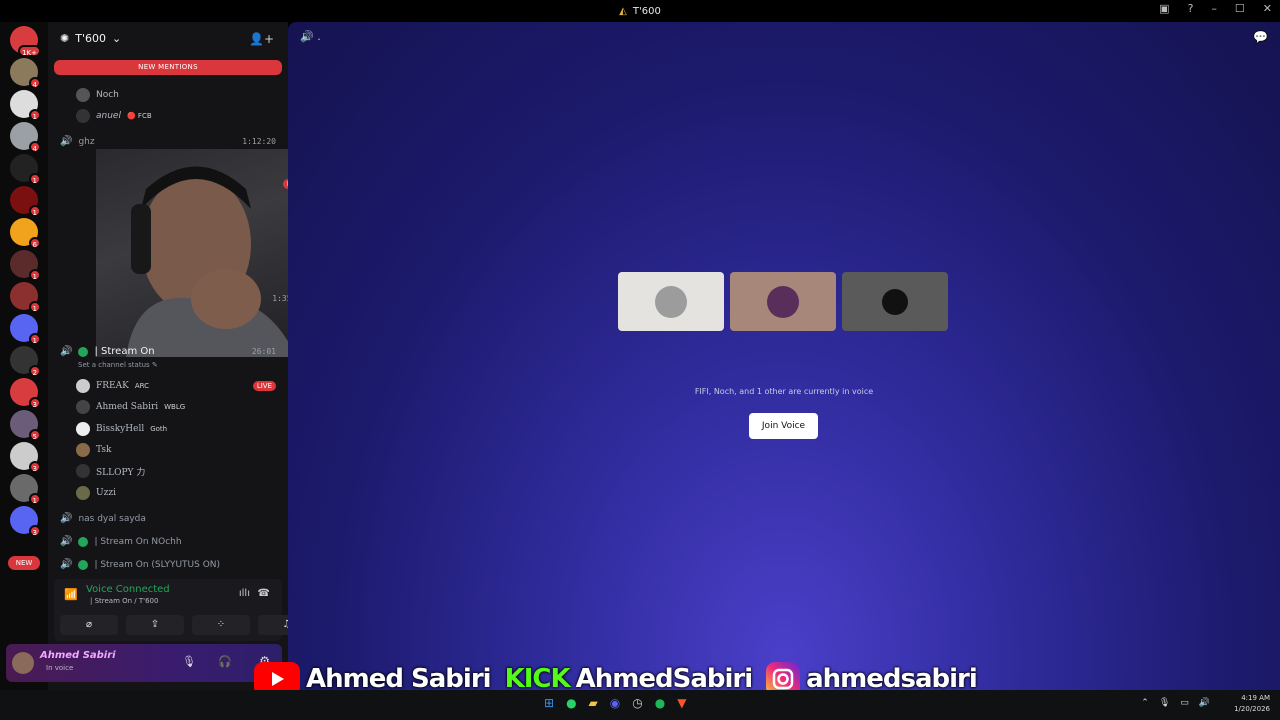 The height and width of the screenshot is (720, 1280). What do you see at coordinates (155, 625) in the screenshot?
I see `screen-share-button: ⇪` at bounding box center [155, 625].